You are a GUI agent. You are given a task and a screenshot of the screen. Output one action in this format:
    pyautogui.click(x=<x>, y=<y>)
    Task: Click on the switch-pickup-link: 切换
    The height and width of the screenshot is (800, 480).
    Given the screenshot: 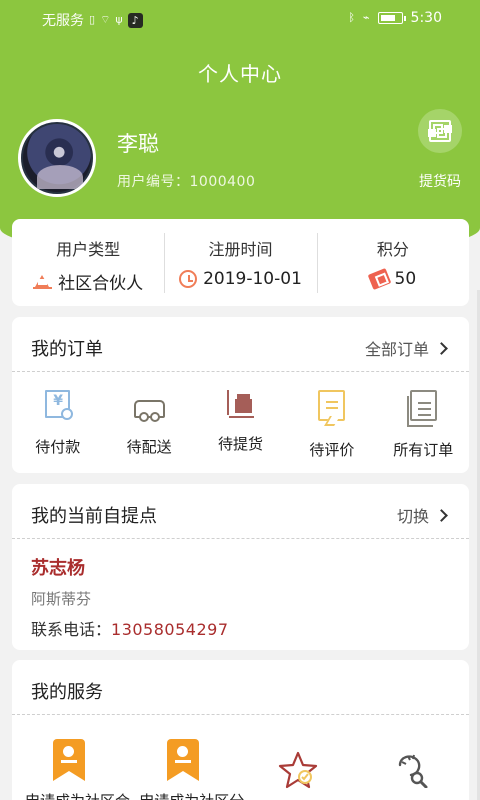 What is the action you would take?
    pyautogui.click(x=422, y=515)
    